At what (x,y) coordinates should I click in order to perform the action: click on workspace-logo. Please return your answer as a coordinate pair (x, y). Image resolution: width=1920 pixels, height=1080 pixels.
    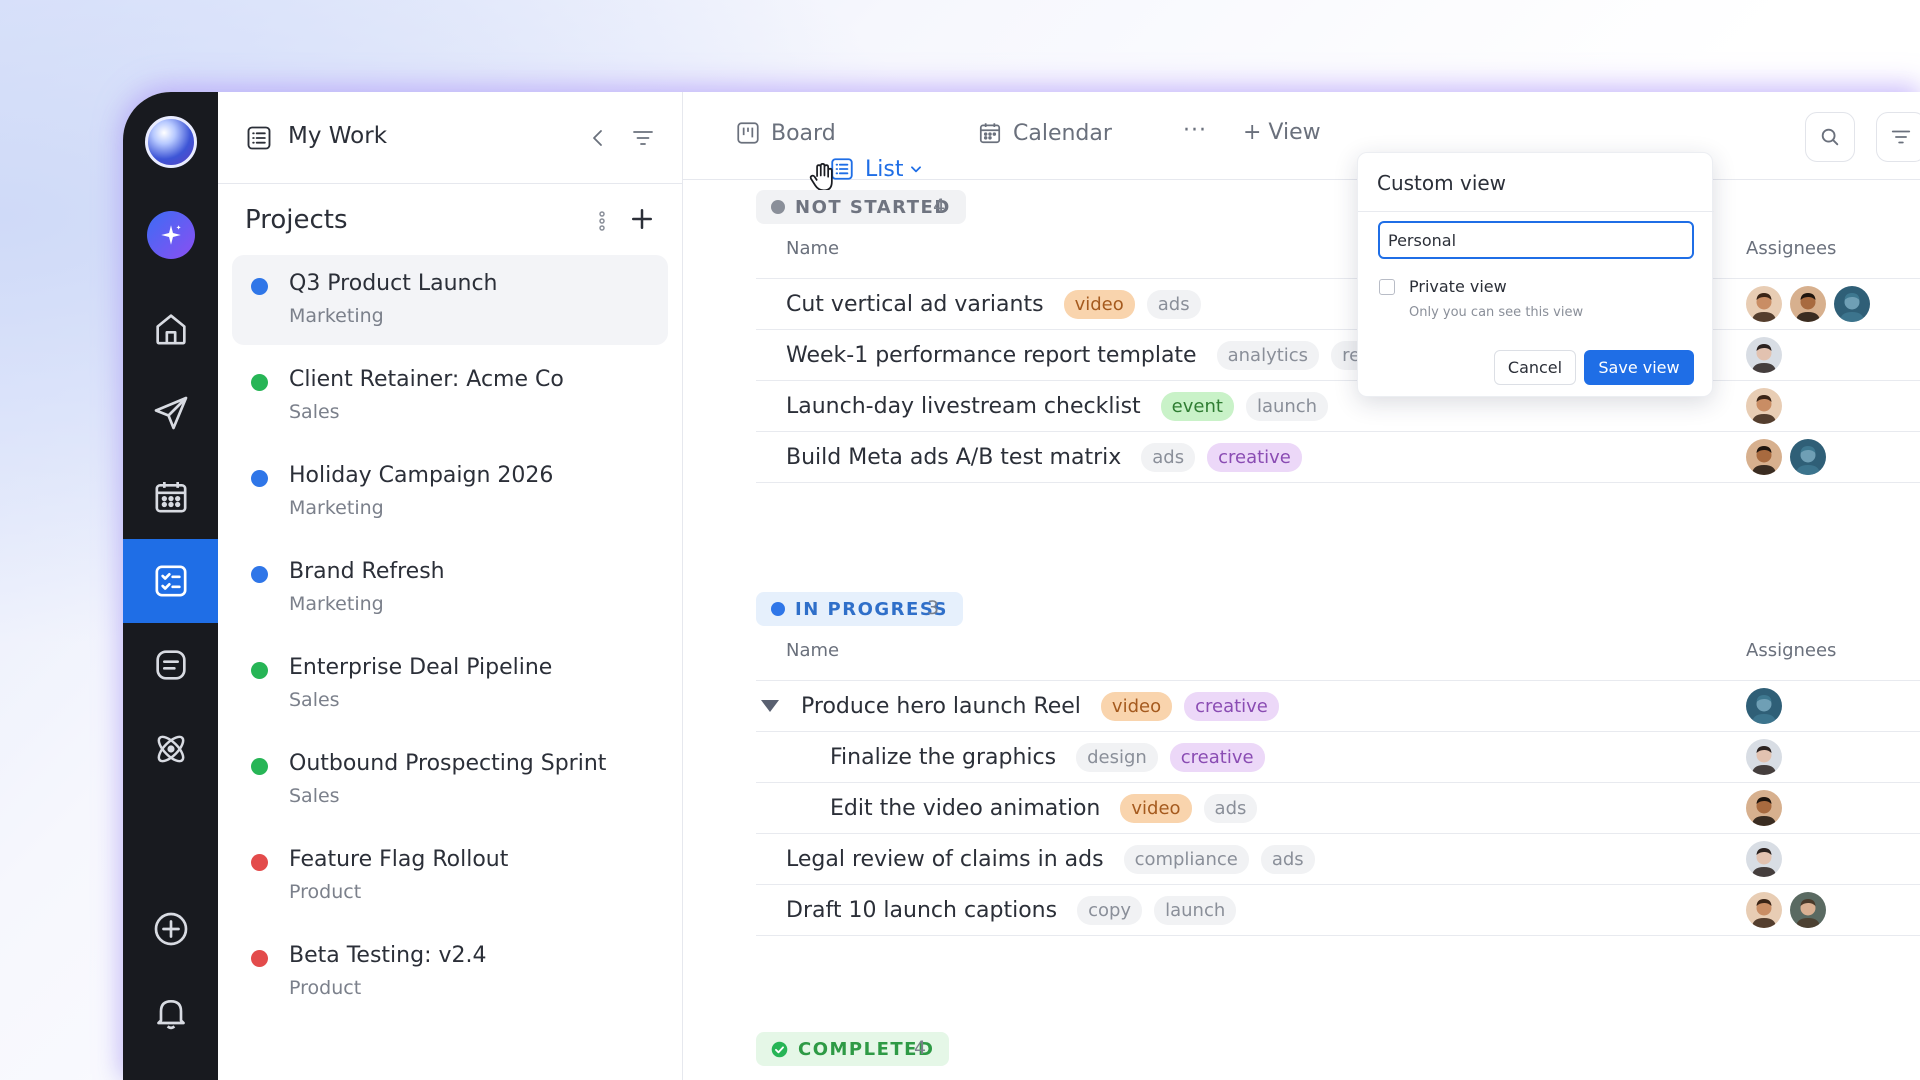
    Looking at the image, I should click on (171, 142).